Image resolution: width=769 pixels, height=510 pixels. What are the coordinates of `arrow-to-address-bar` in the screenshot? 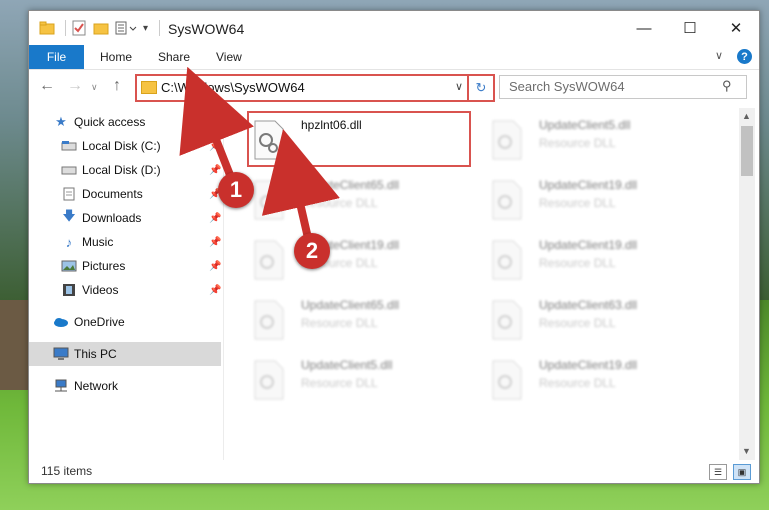 It's located at (216, 125).